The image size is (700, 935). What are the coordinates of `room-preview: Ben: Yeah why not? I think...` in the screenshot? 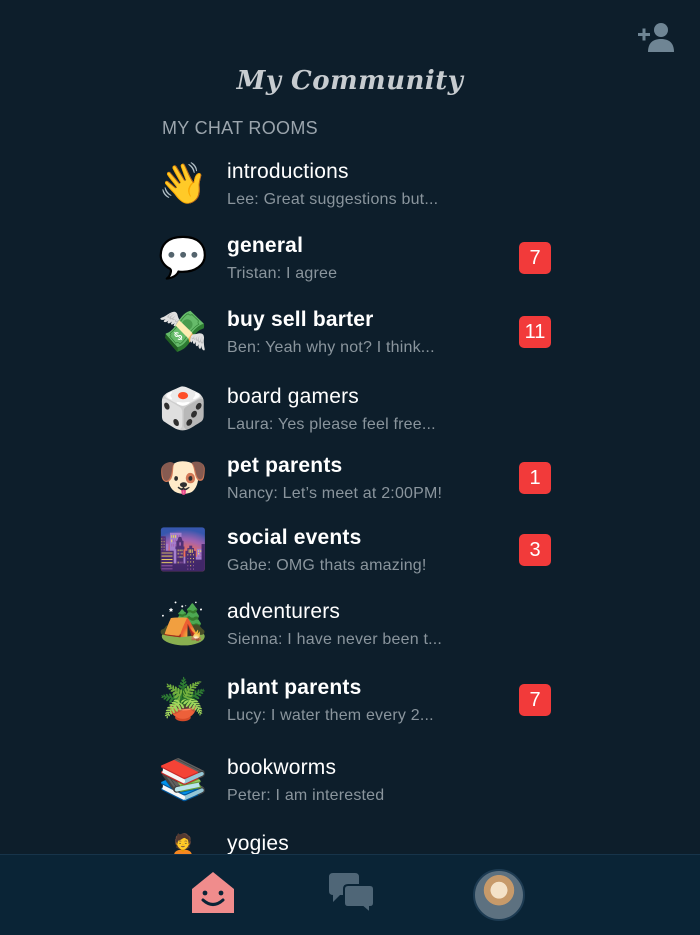 It's located at (331, 347).